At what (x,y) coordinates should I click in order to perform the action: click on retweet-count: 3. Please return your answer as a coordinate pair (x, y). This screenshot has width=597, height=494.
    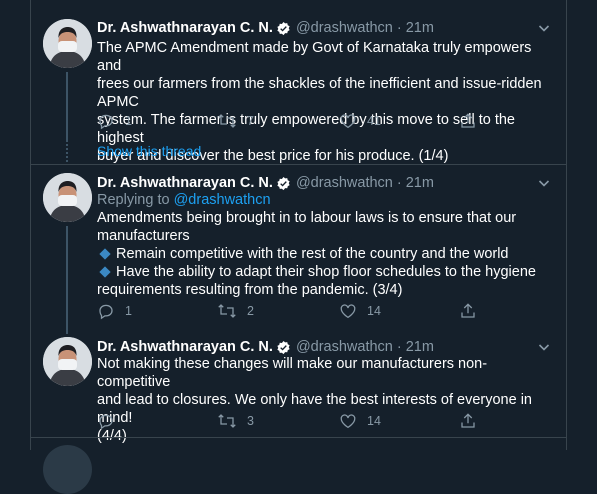
    Looking at the image, I should click on (250, 421).